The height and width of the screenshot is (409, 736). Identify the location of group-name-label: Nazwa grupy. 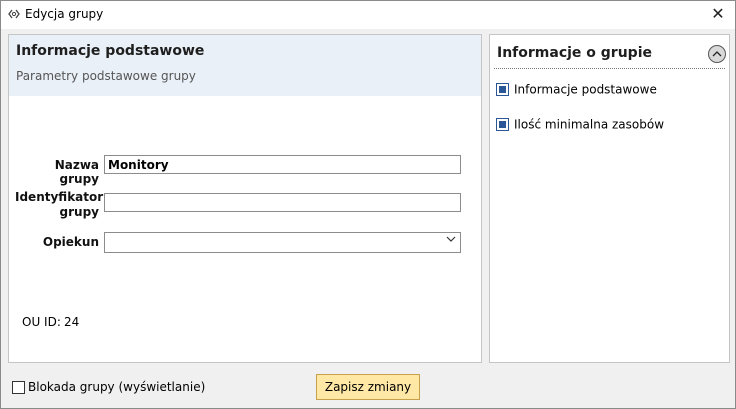
(76, 172).